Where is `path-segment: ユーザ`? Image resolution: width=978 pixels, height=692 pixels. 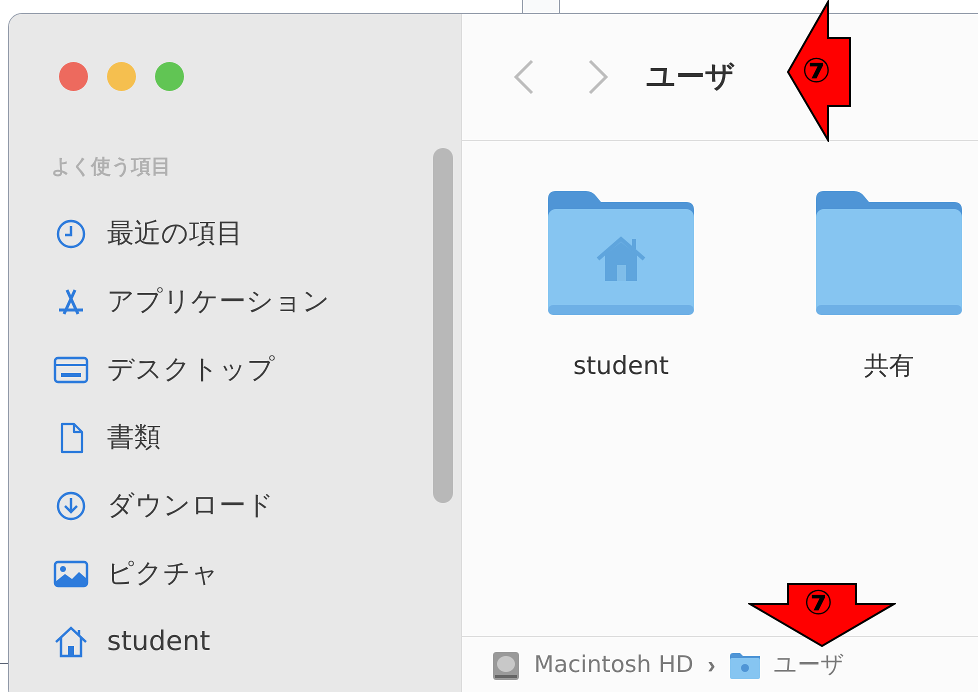
path-segment: ユーザ is located at coordinates (787, 665).